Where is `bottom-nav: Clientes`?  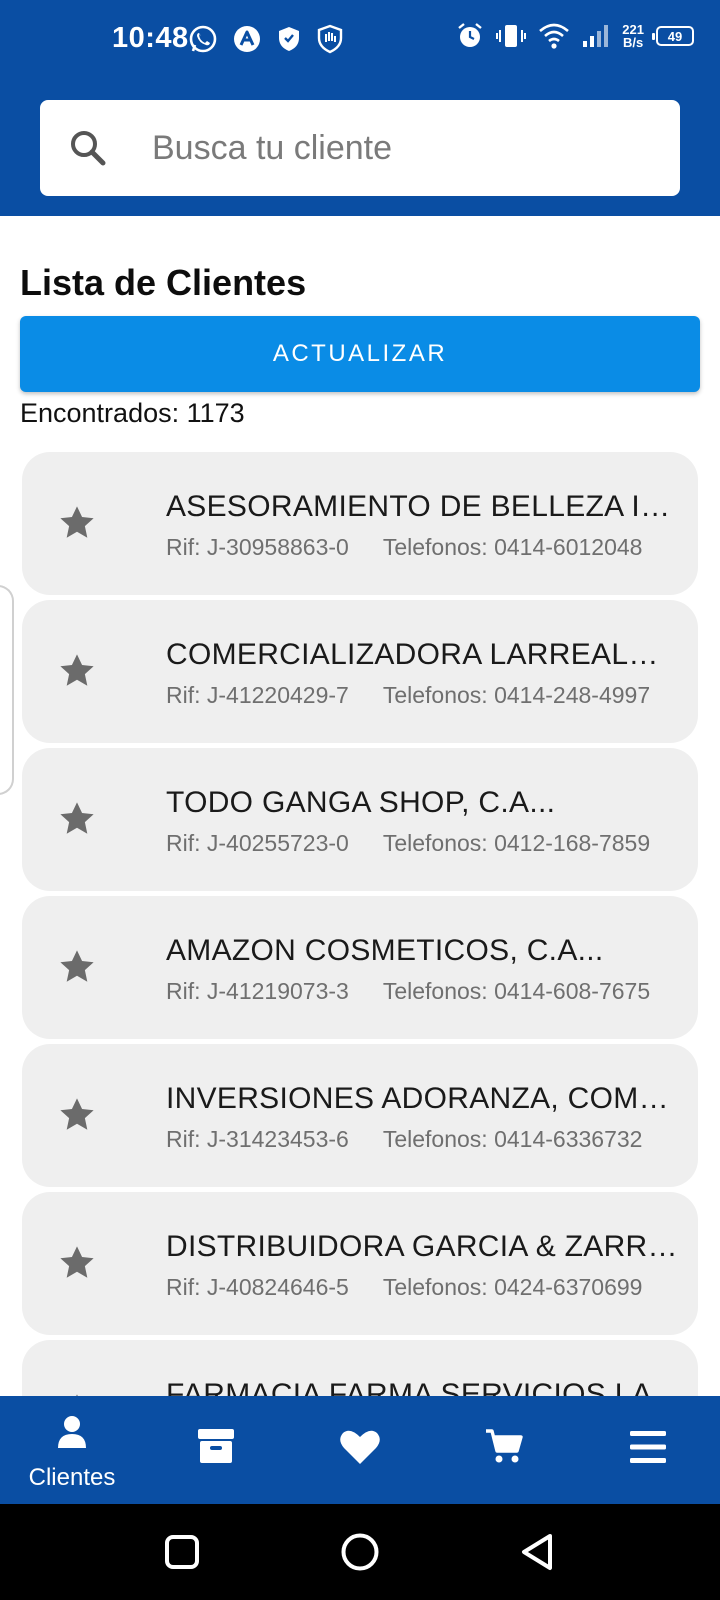 bottom-nav: Clientes is located at coordinates (360, 1450).